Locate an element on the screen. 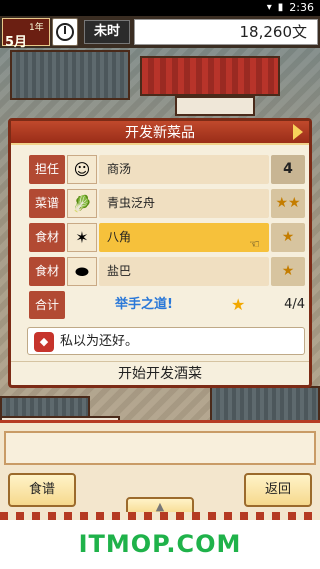 This screenshot has width=320, height=569. money-display: 18,260文 is located at coordinates (226, 32).